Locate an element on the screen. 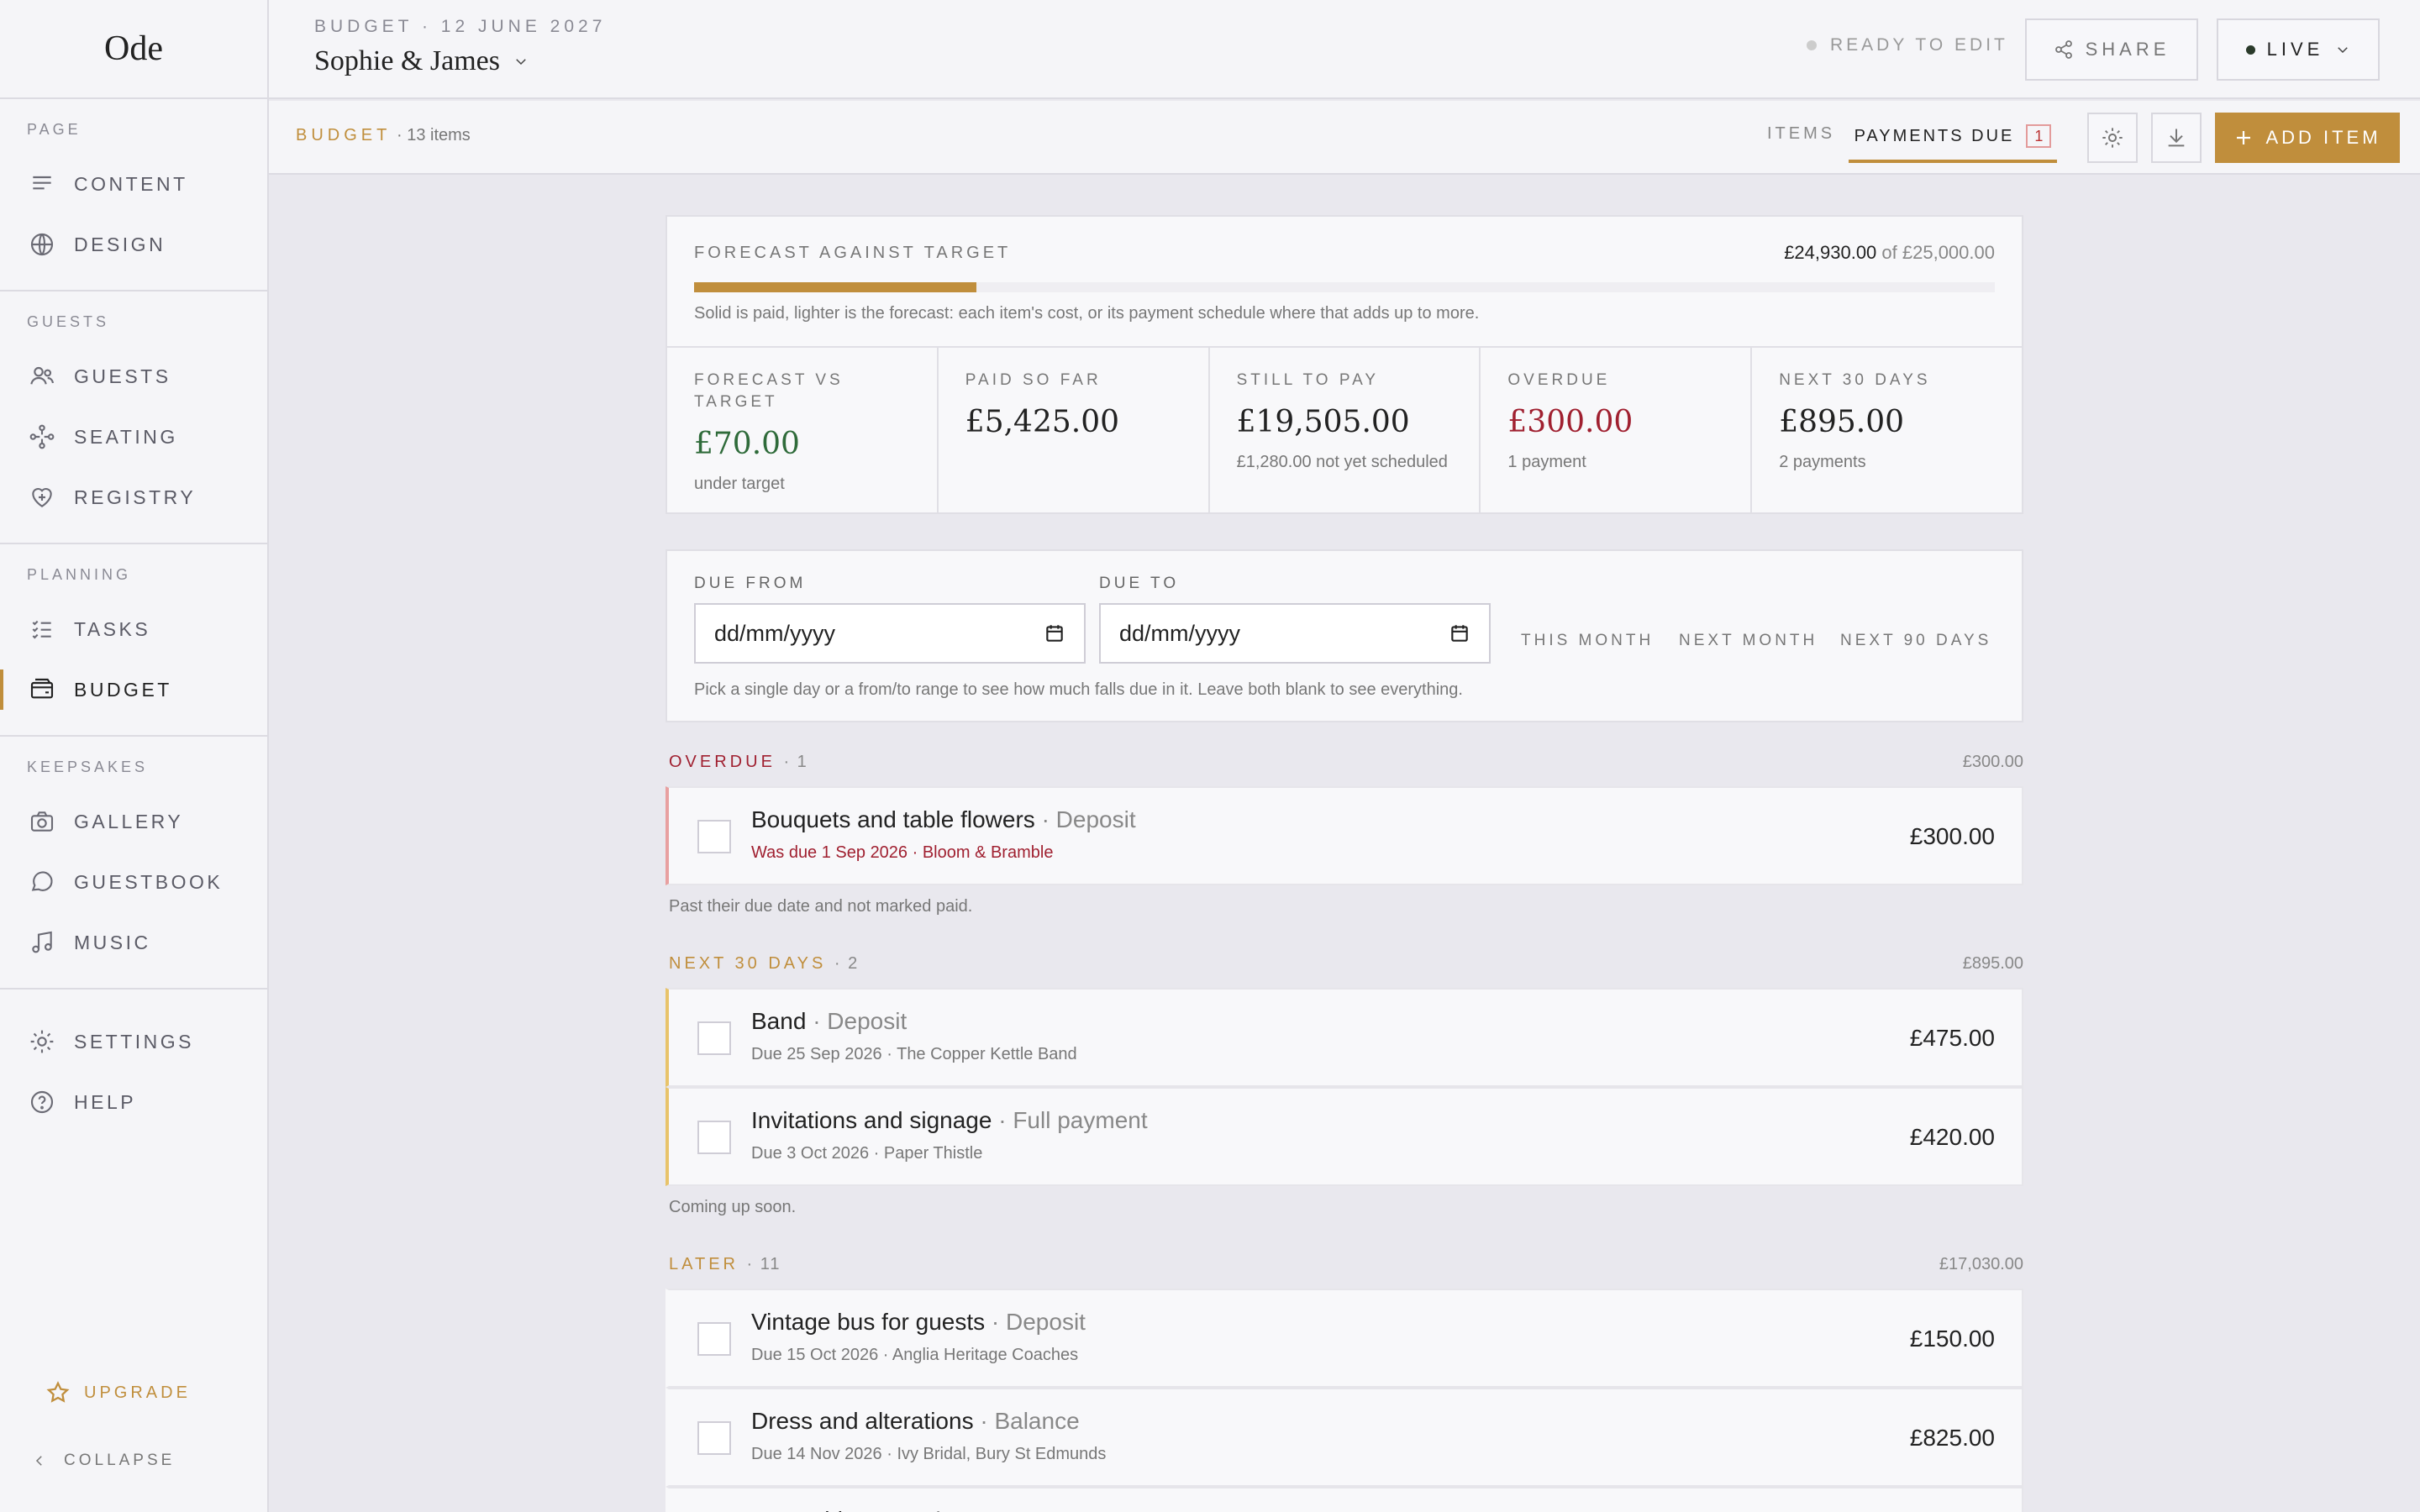  payment-meta: Was due 1 Sep 2026 · Bloom & Bramble is located at coordinates (902, 852).